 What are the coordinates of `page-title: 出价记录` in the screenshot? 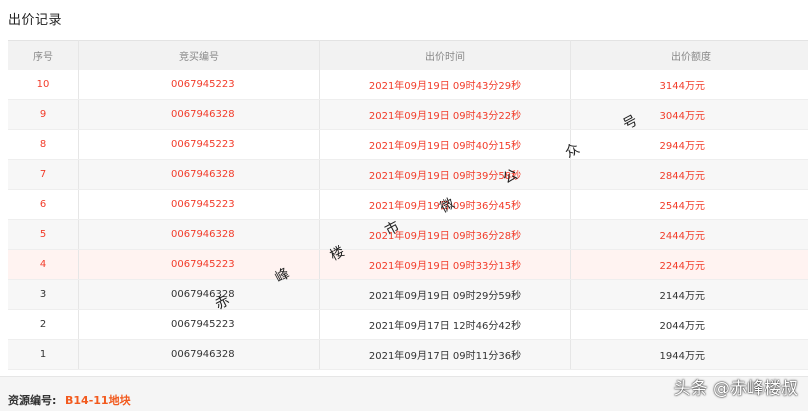 It's located at (35, 18).